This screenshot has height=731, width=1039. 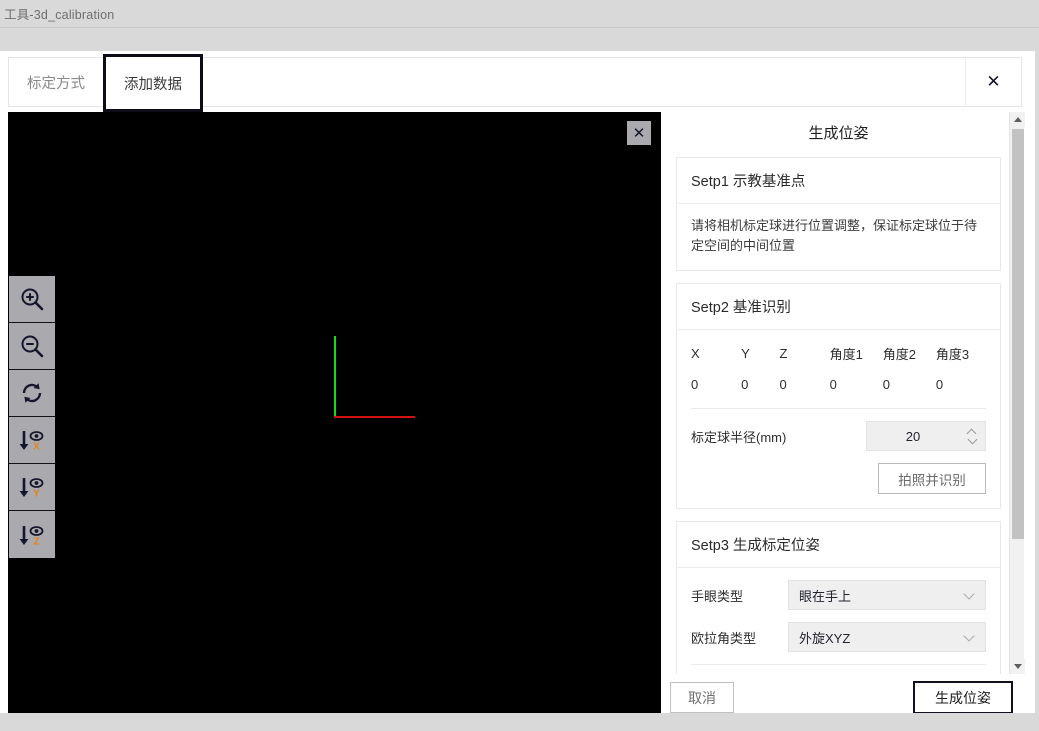 I want to click on scroll-up-icon, so click(x=1017, y=119).